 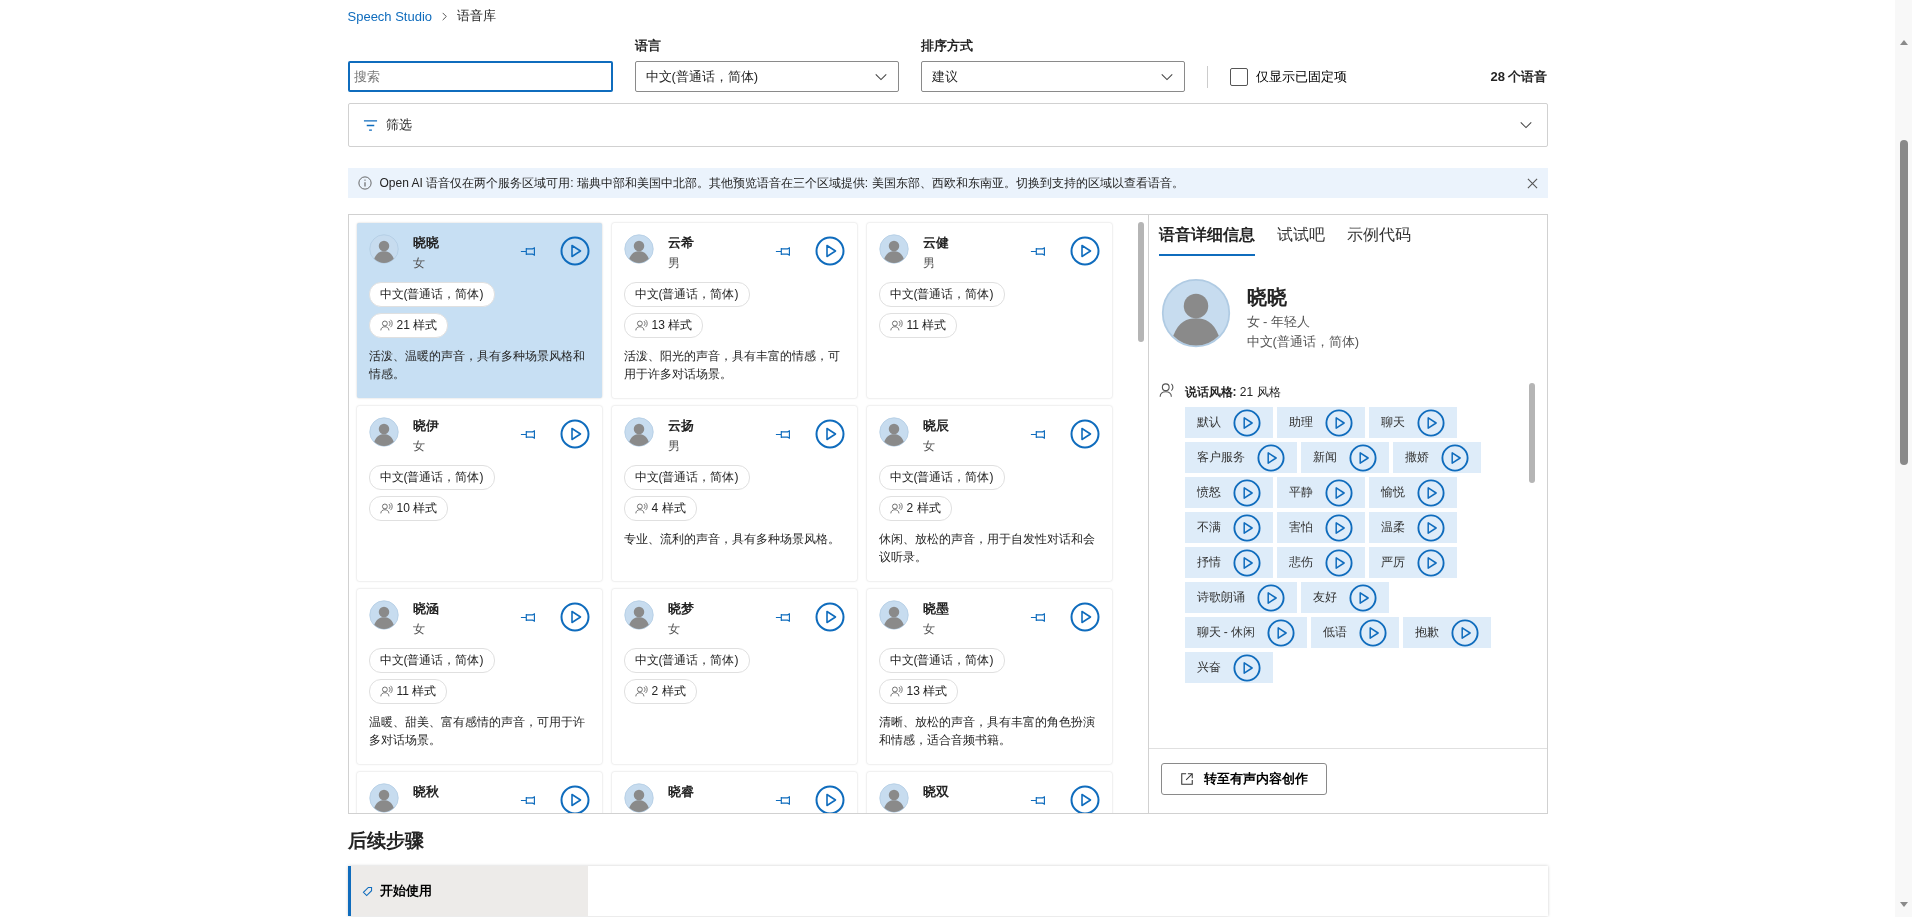 I want to click on style-chip: 默认, so click(x=1228, y=422).